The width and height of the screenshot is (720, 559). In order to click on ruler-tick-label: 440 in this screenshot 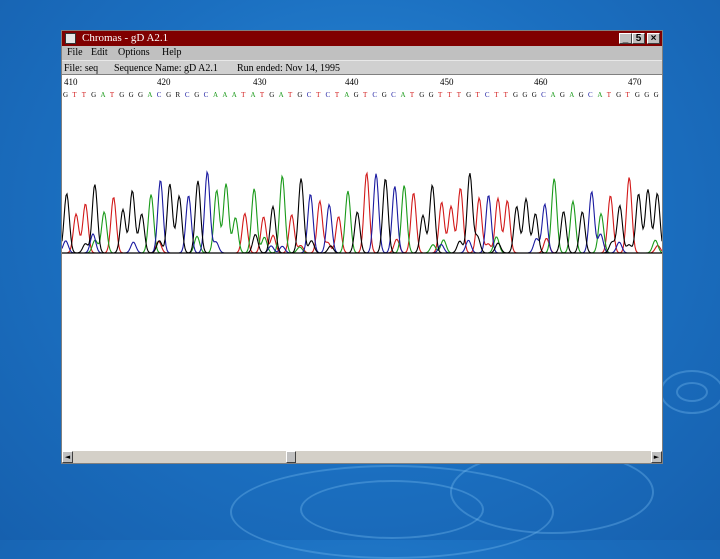, I will do `click(352, 82)`.